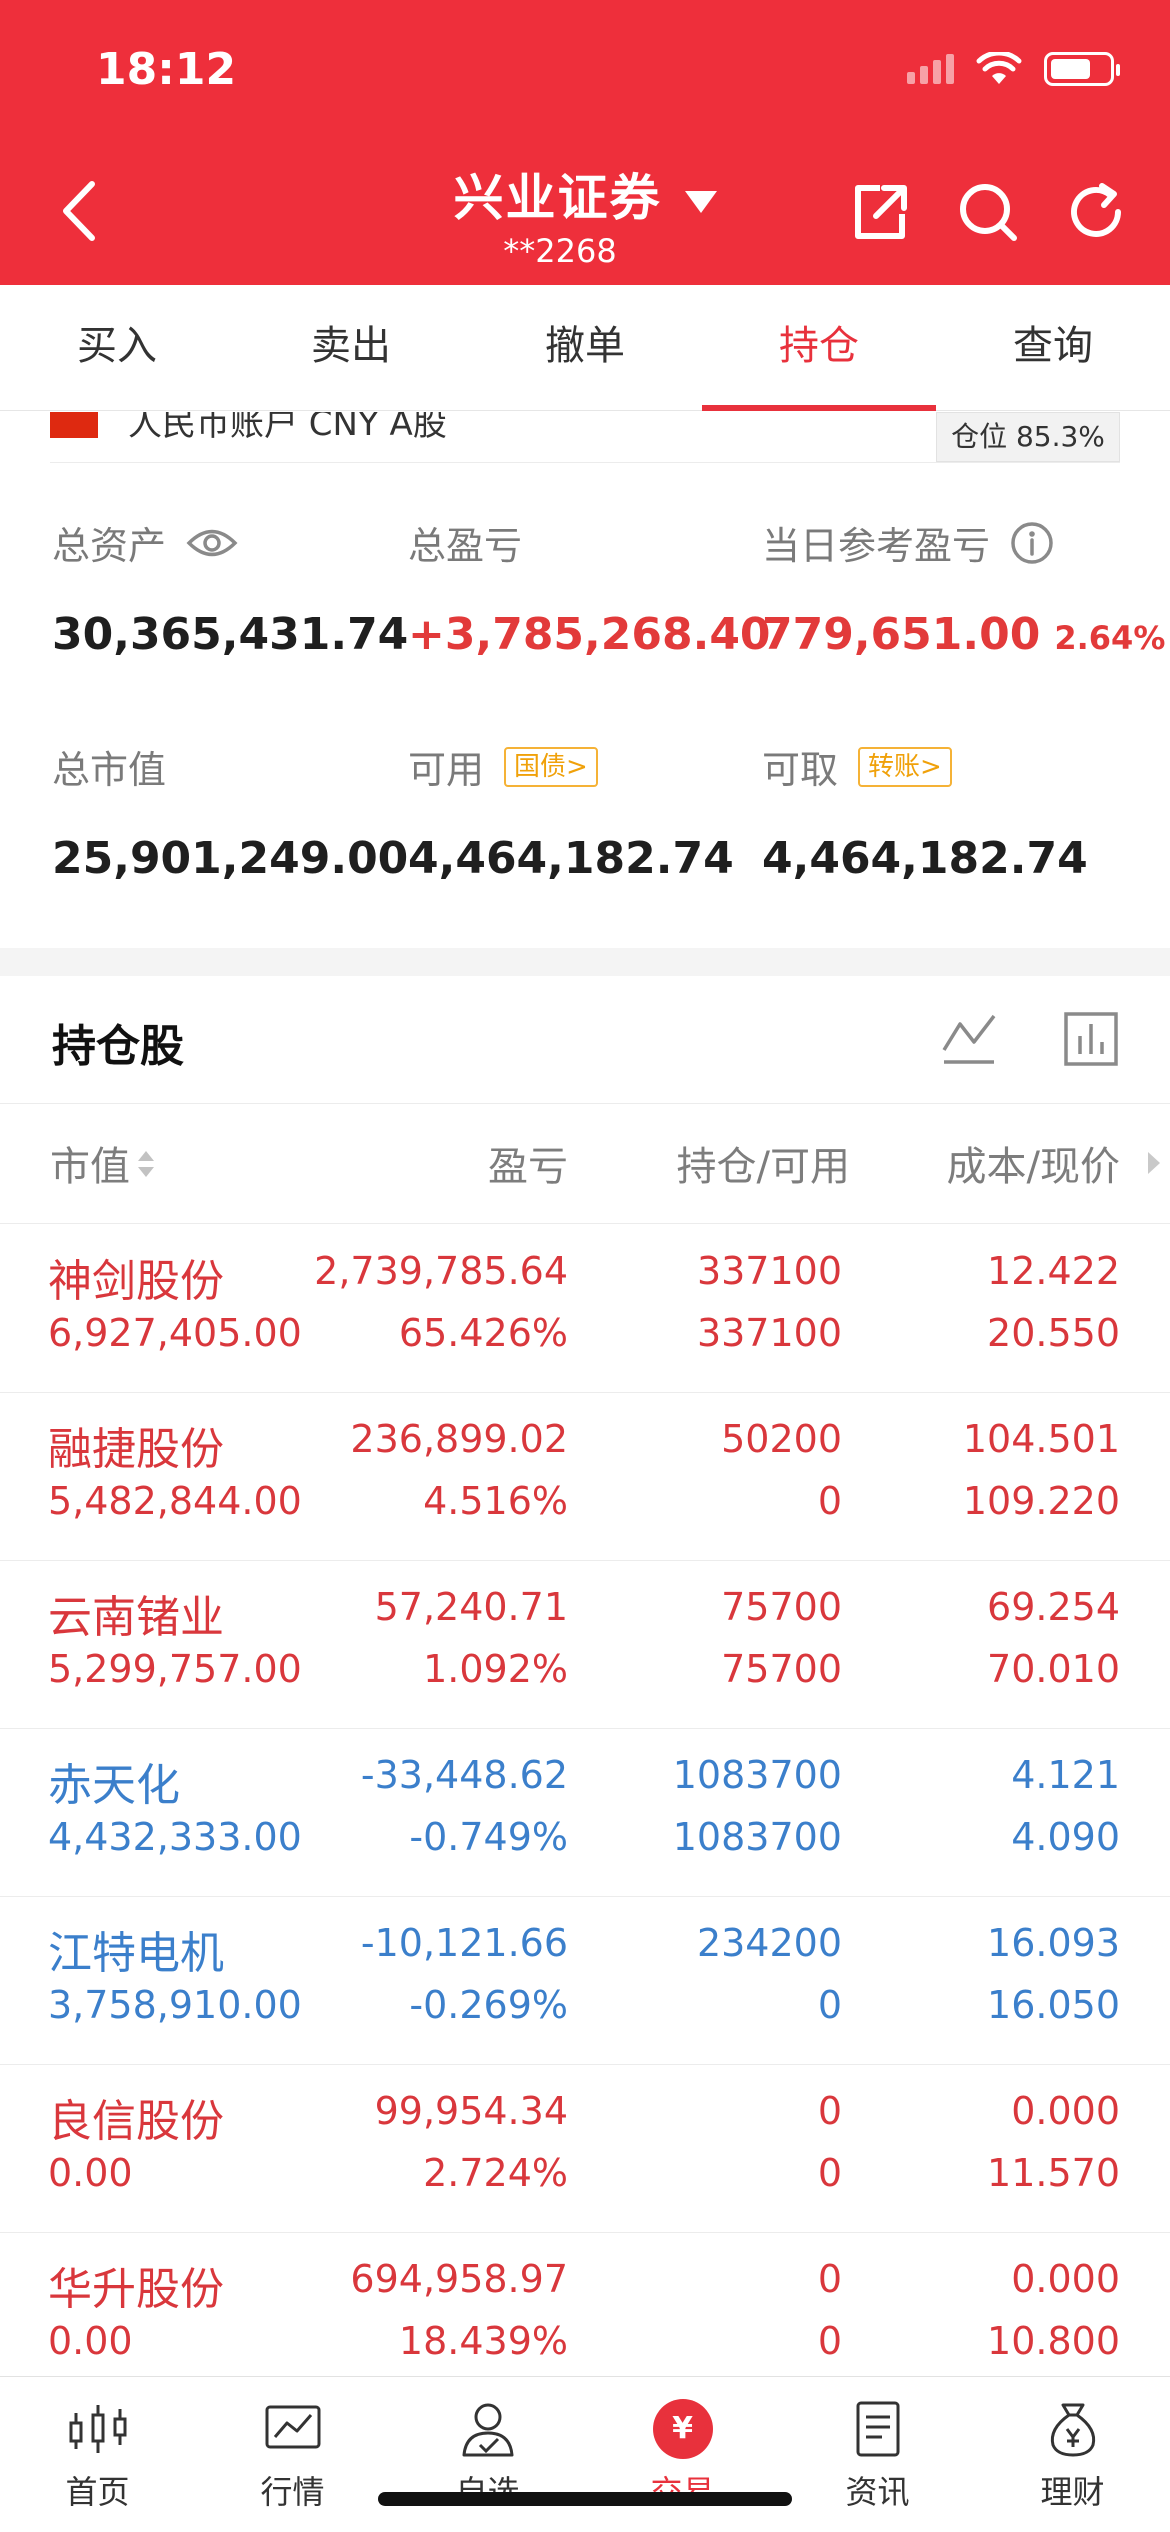 The width and height of the screenshot is (1170, 2532). What do you see at coordinates (97, 2492) in the screenshot?
I see `bottom-tab-label: 首页` at bounding box center [97, 2492].